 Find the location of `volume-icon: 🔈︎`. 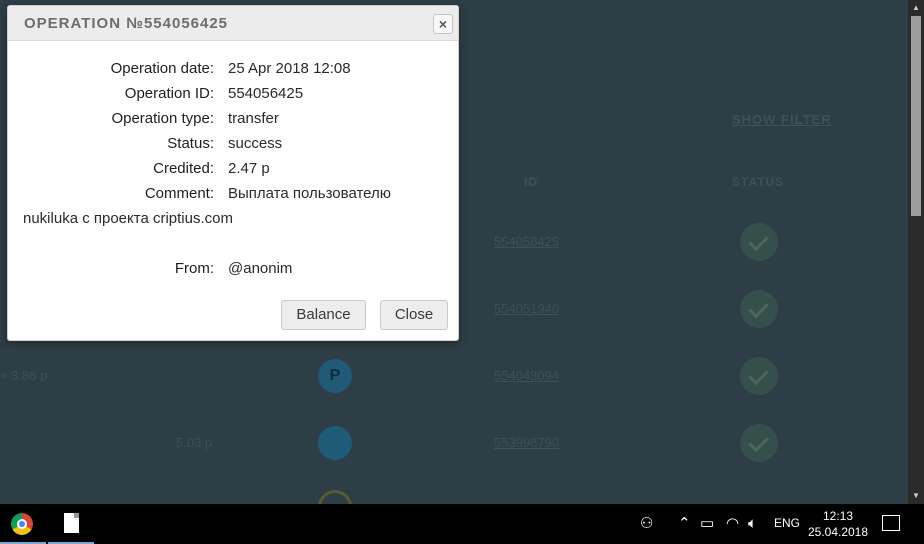

volume-icon: 🔈︎ is located at coordinates (752, 524).